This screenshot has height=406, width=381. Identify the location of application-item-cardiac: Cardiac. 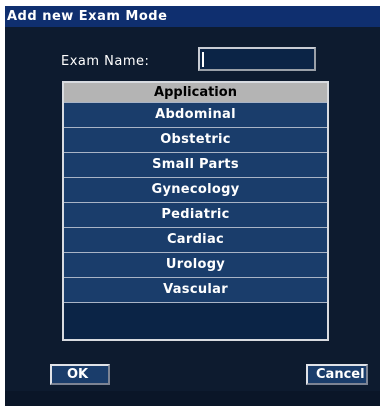
(195, 239).